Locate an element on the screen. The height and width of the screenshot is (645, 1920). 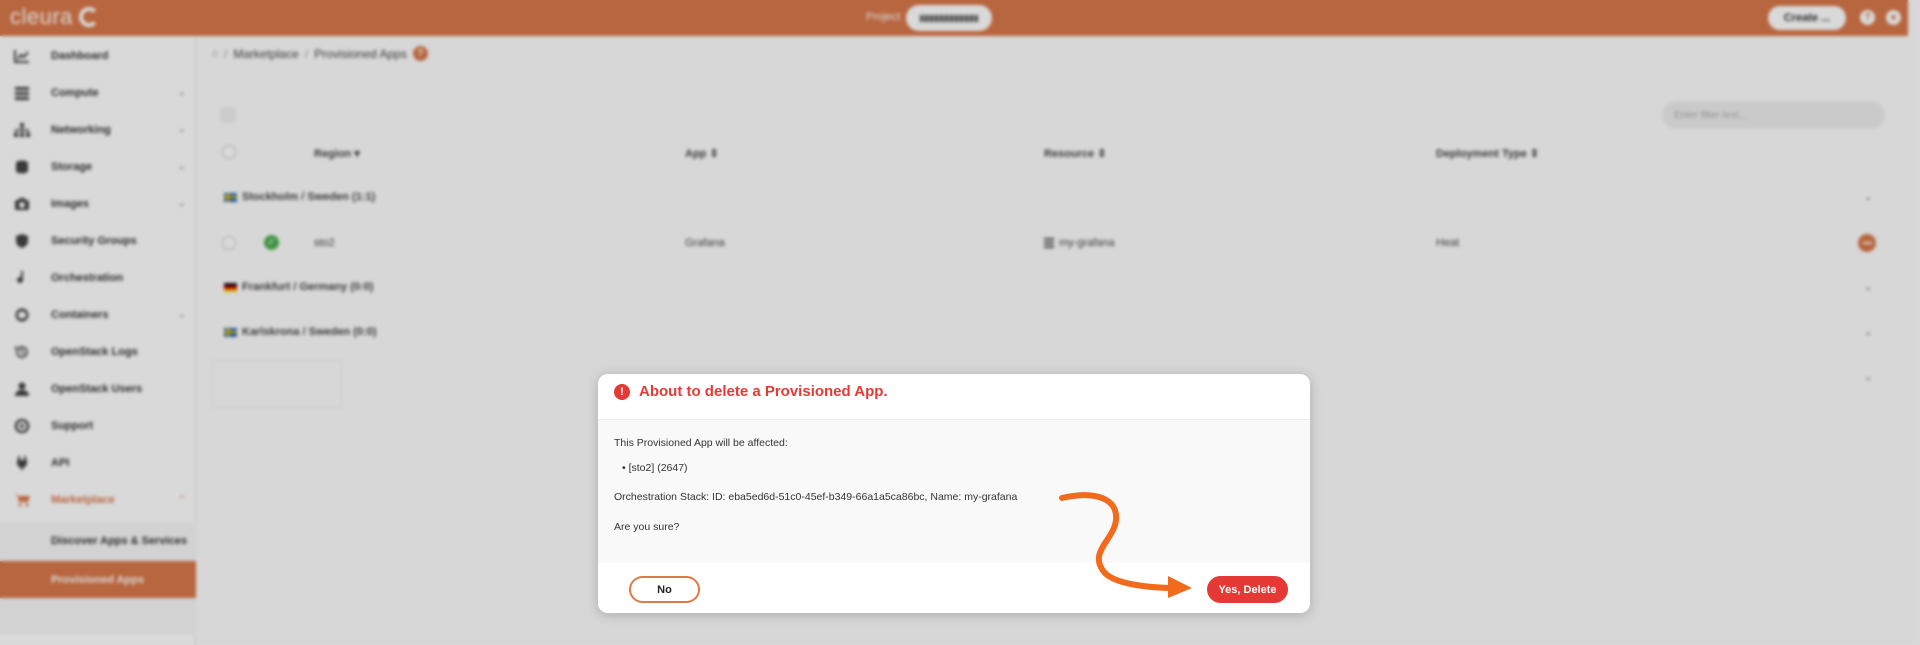
alert-icon: ! is located at coordinates (622, 392).